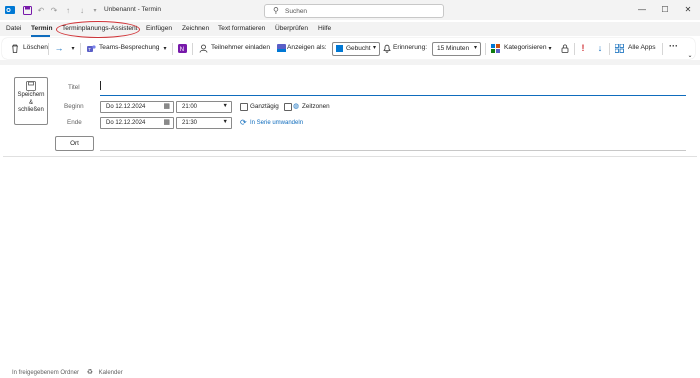 The width and height of the screenshot is (700, 378). Describe the element at coordinates (276, 10) in the screenshot. I see `search-icon: ⚲` at that location.